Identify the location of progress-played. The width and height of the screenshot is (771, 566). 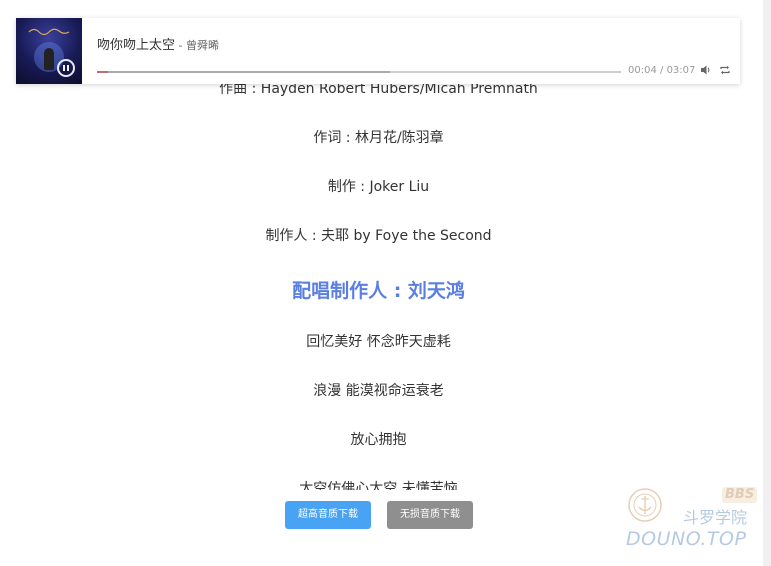
(102, 72).